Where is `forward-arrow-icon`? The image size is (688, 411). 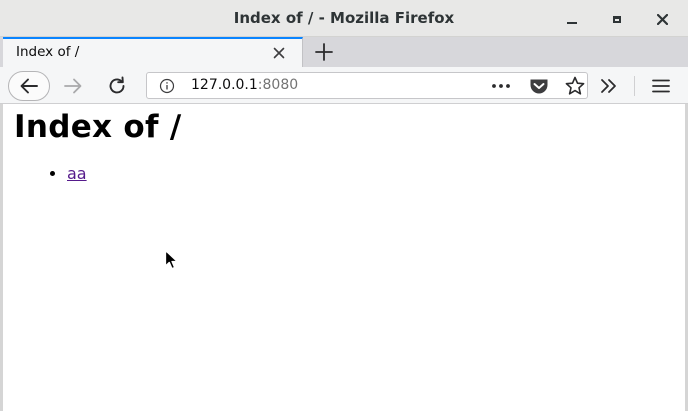 forward-arrow-icon is located at coordinates (73, 86).